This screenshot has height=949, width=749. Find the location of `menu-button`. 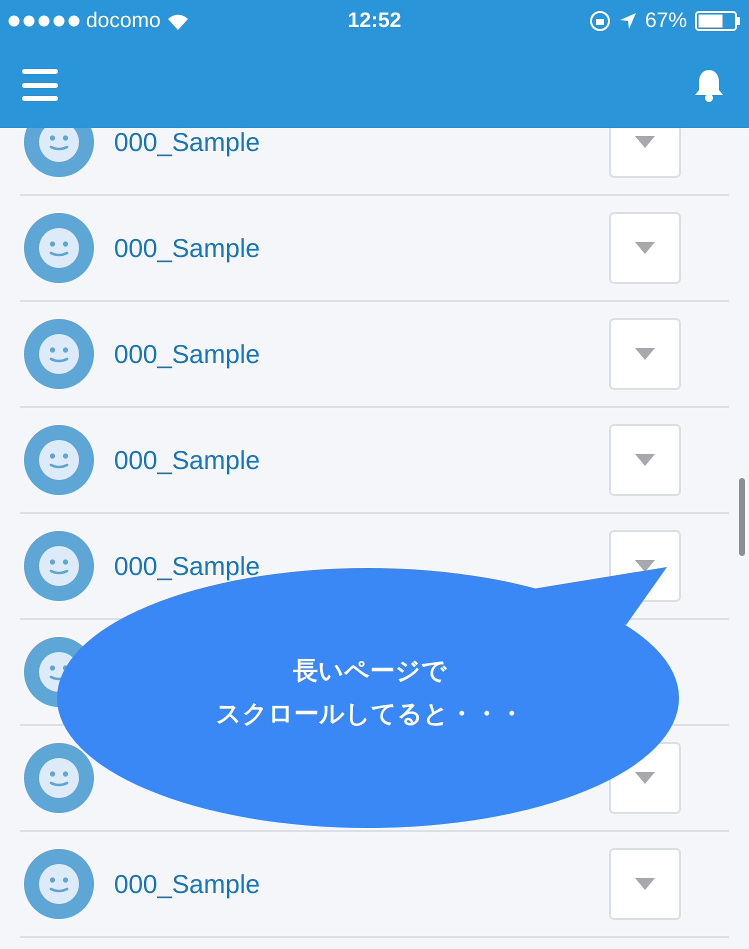

menu-button is located at coordinates (40, 85).